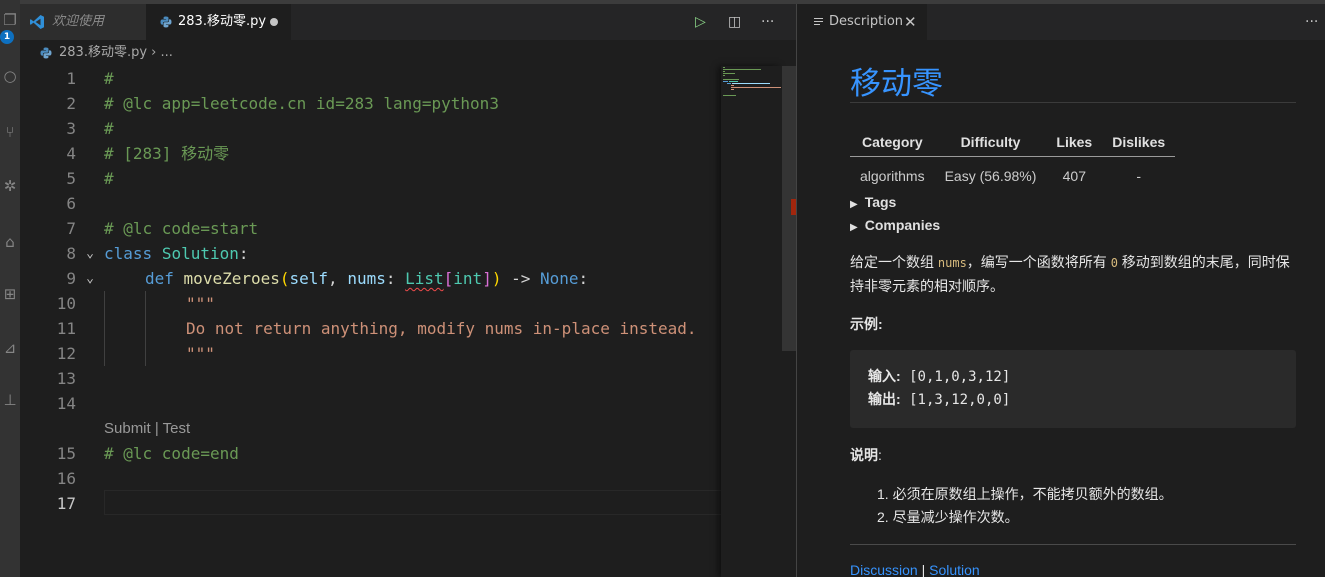 This screenshot has width=1325, height=577. I want to click on current-line-highlight, so click(412, 502).